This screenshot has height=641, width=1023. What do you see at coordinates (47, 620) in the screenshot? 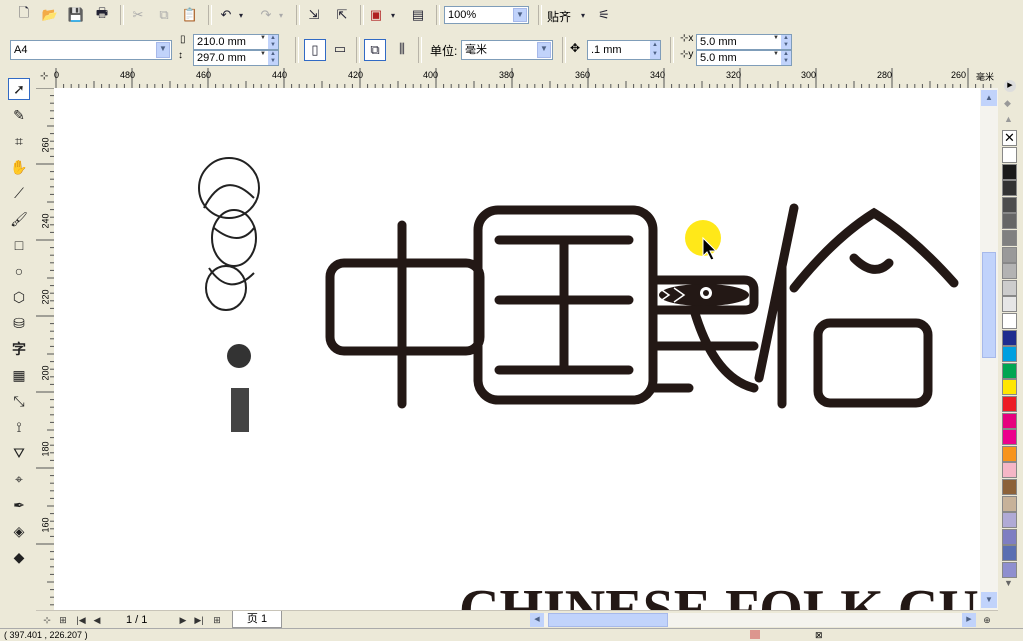
I see `fit-page-icon: ⊹` at bounding box center [47, 620].